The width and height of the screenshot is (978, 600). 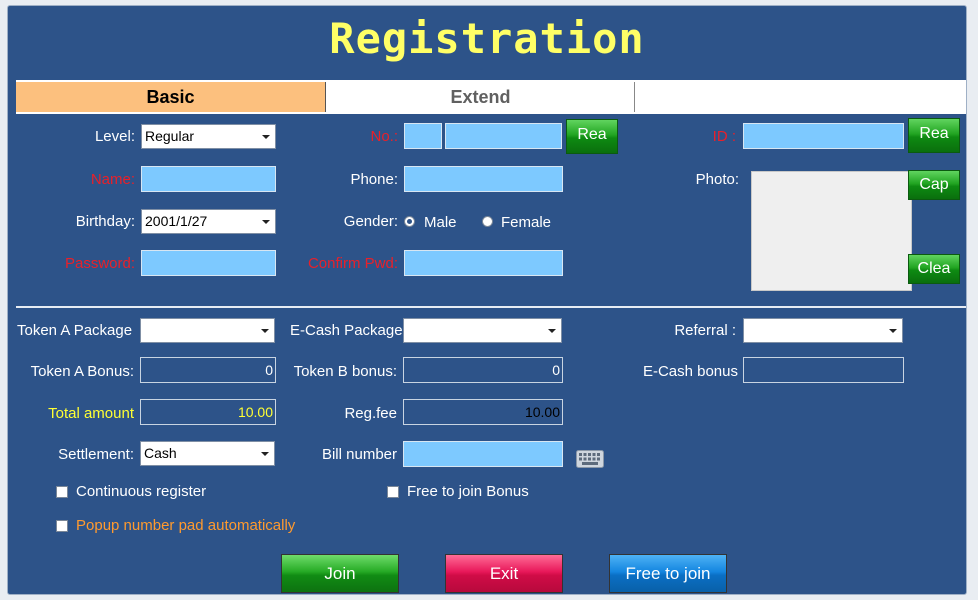 What do you see at coordinates (526, 222) in the screenshot?
I see `gender-female-label: Female` at bounding box center [526, 222].